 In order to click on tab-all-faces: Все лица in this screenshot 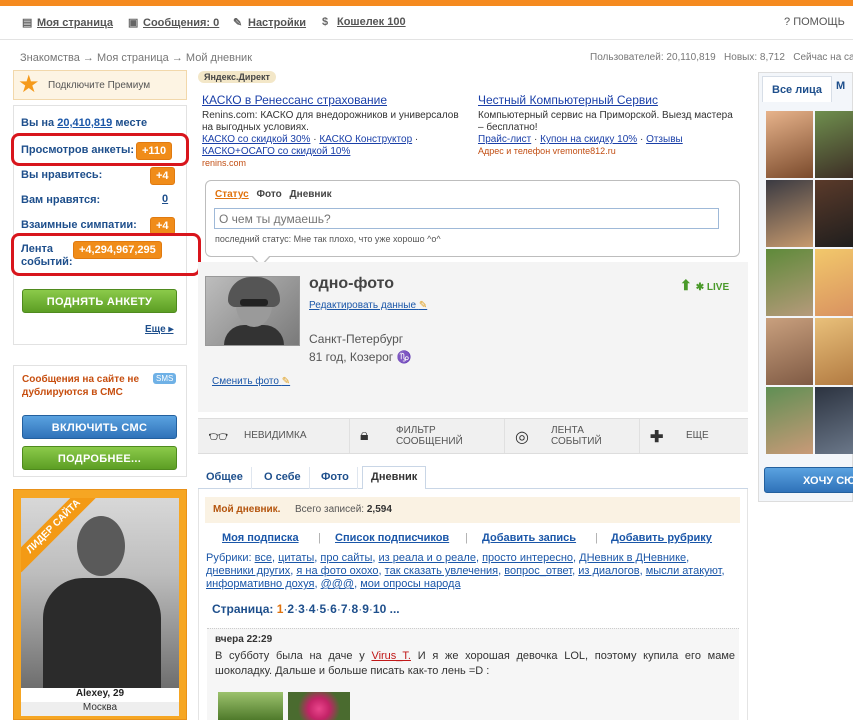, I will do `click(797, 89)`.